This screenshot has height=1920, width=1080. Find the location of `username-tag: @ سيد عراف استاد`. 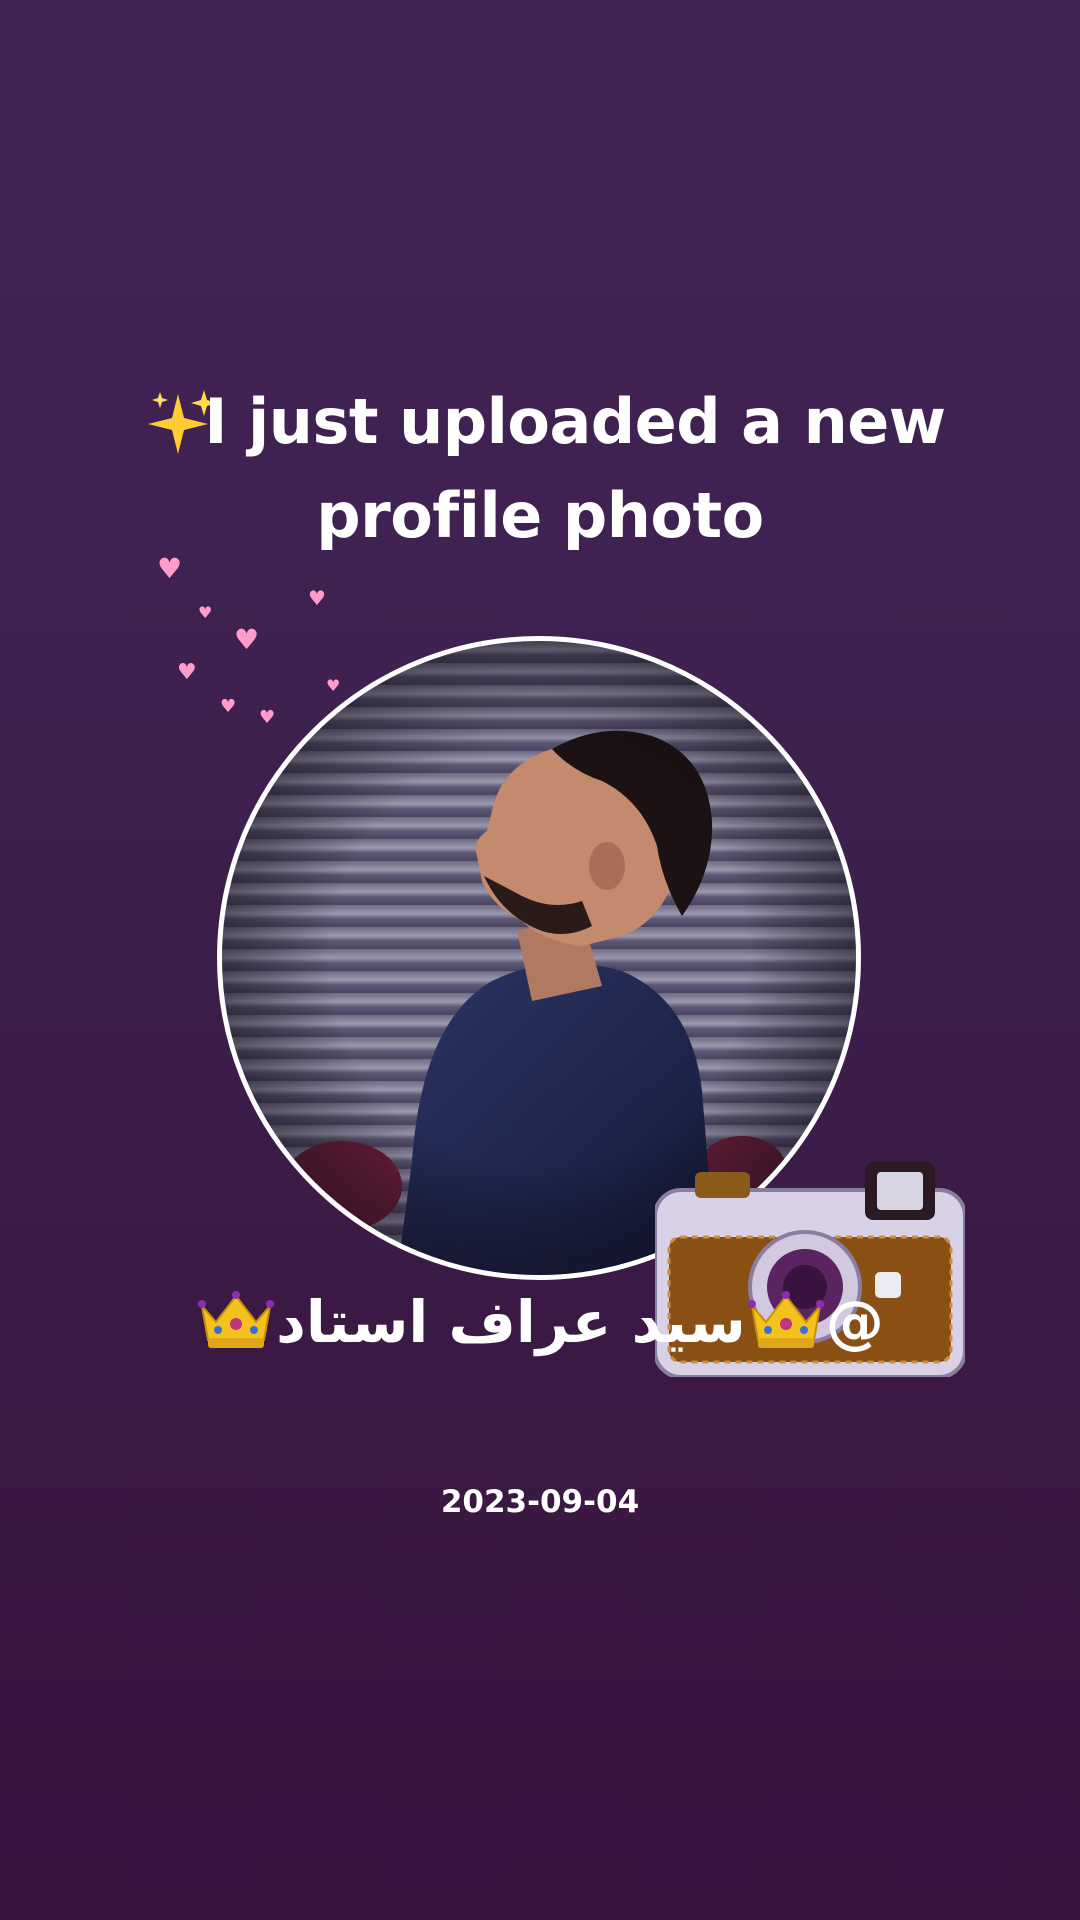

username-tag: @ سيد عراف استاد is located at coordinates (540, 1322).